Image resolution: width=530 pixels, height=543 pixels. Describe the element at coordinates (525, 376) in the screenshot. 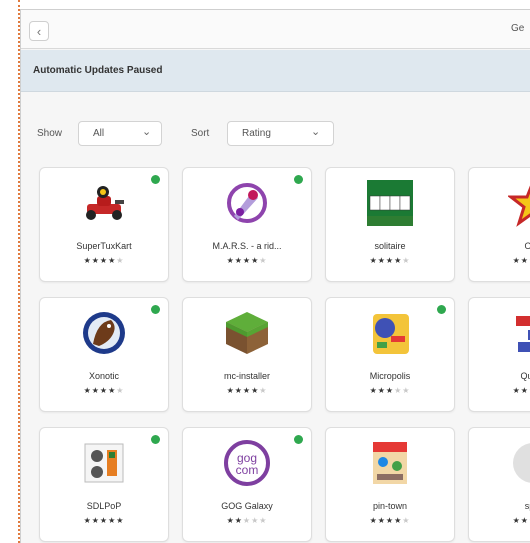

I see `app-name: Quadr` at that location.